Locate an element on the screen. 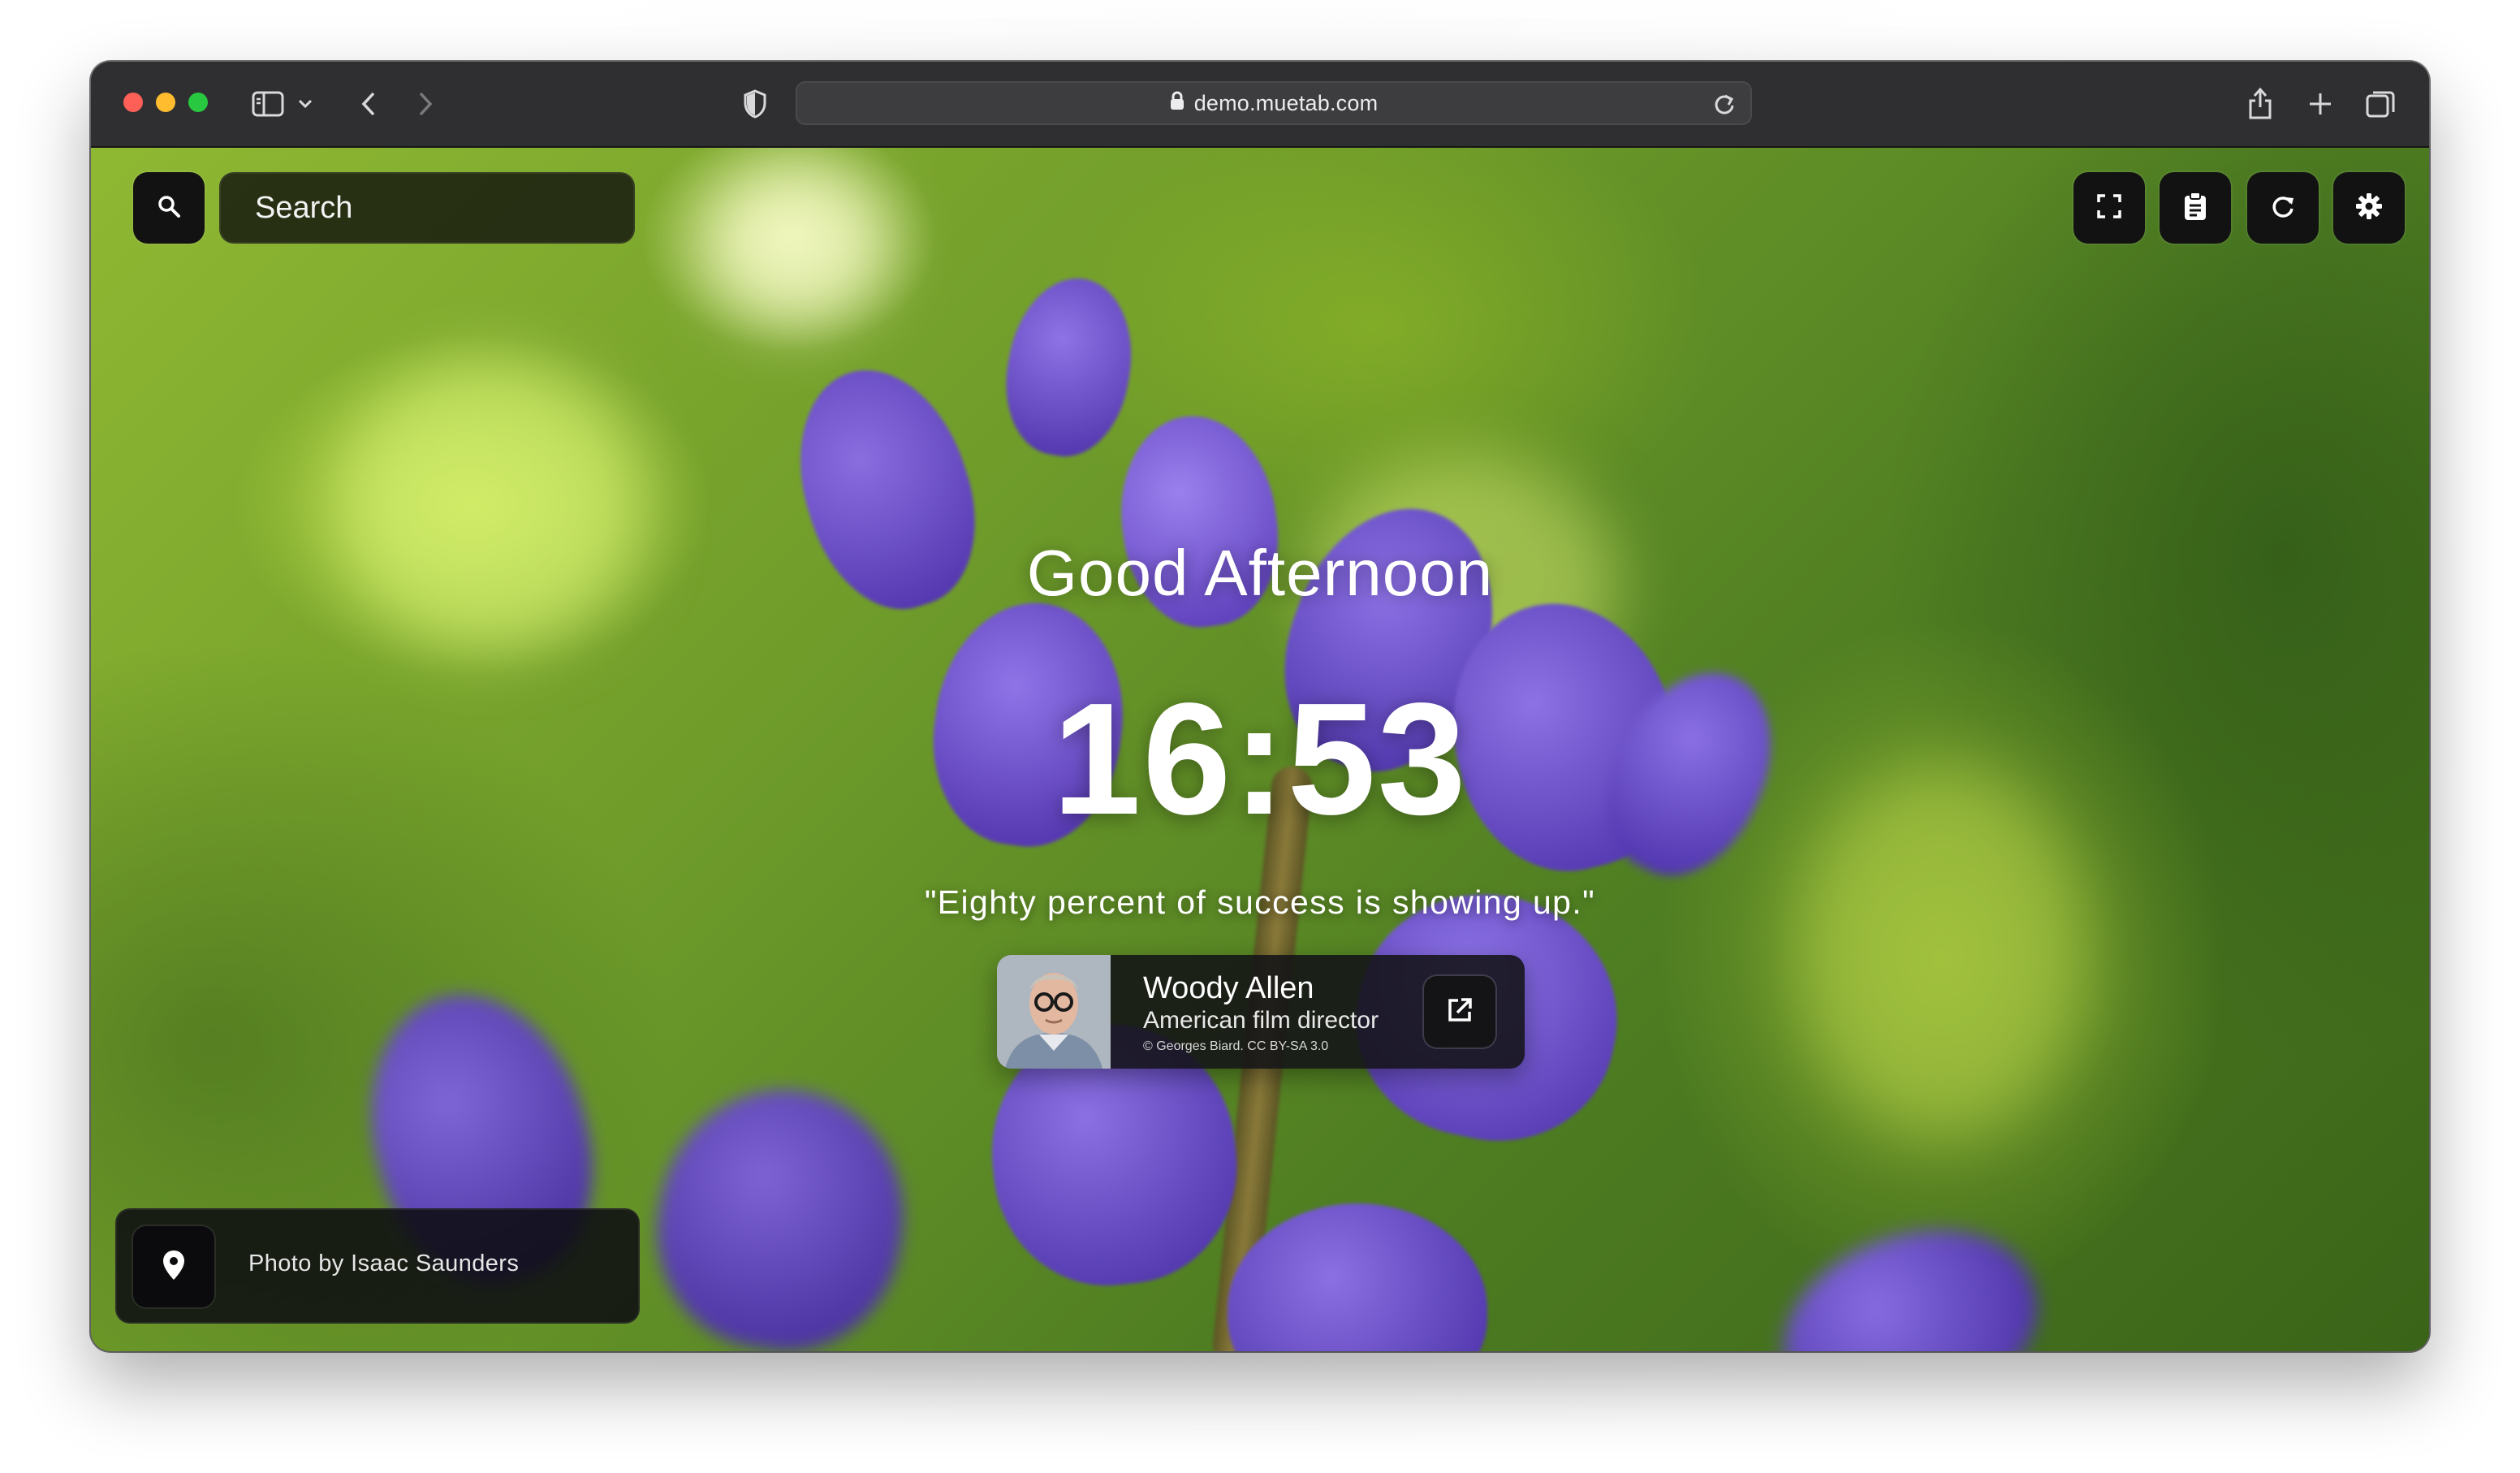  new-tab-icon is located at coordinates (2320, 104).